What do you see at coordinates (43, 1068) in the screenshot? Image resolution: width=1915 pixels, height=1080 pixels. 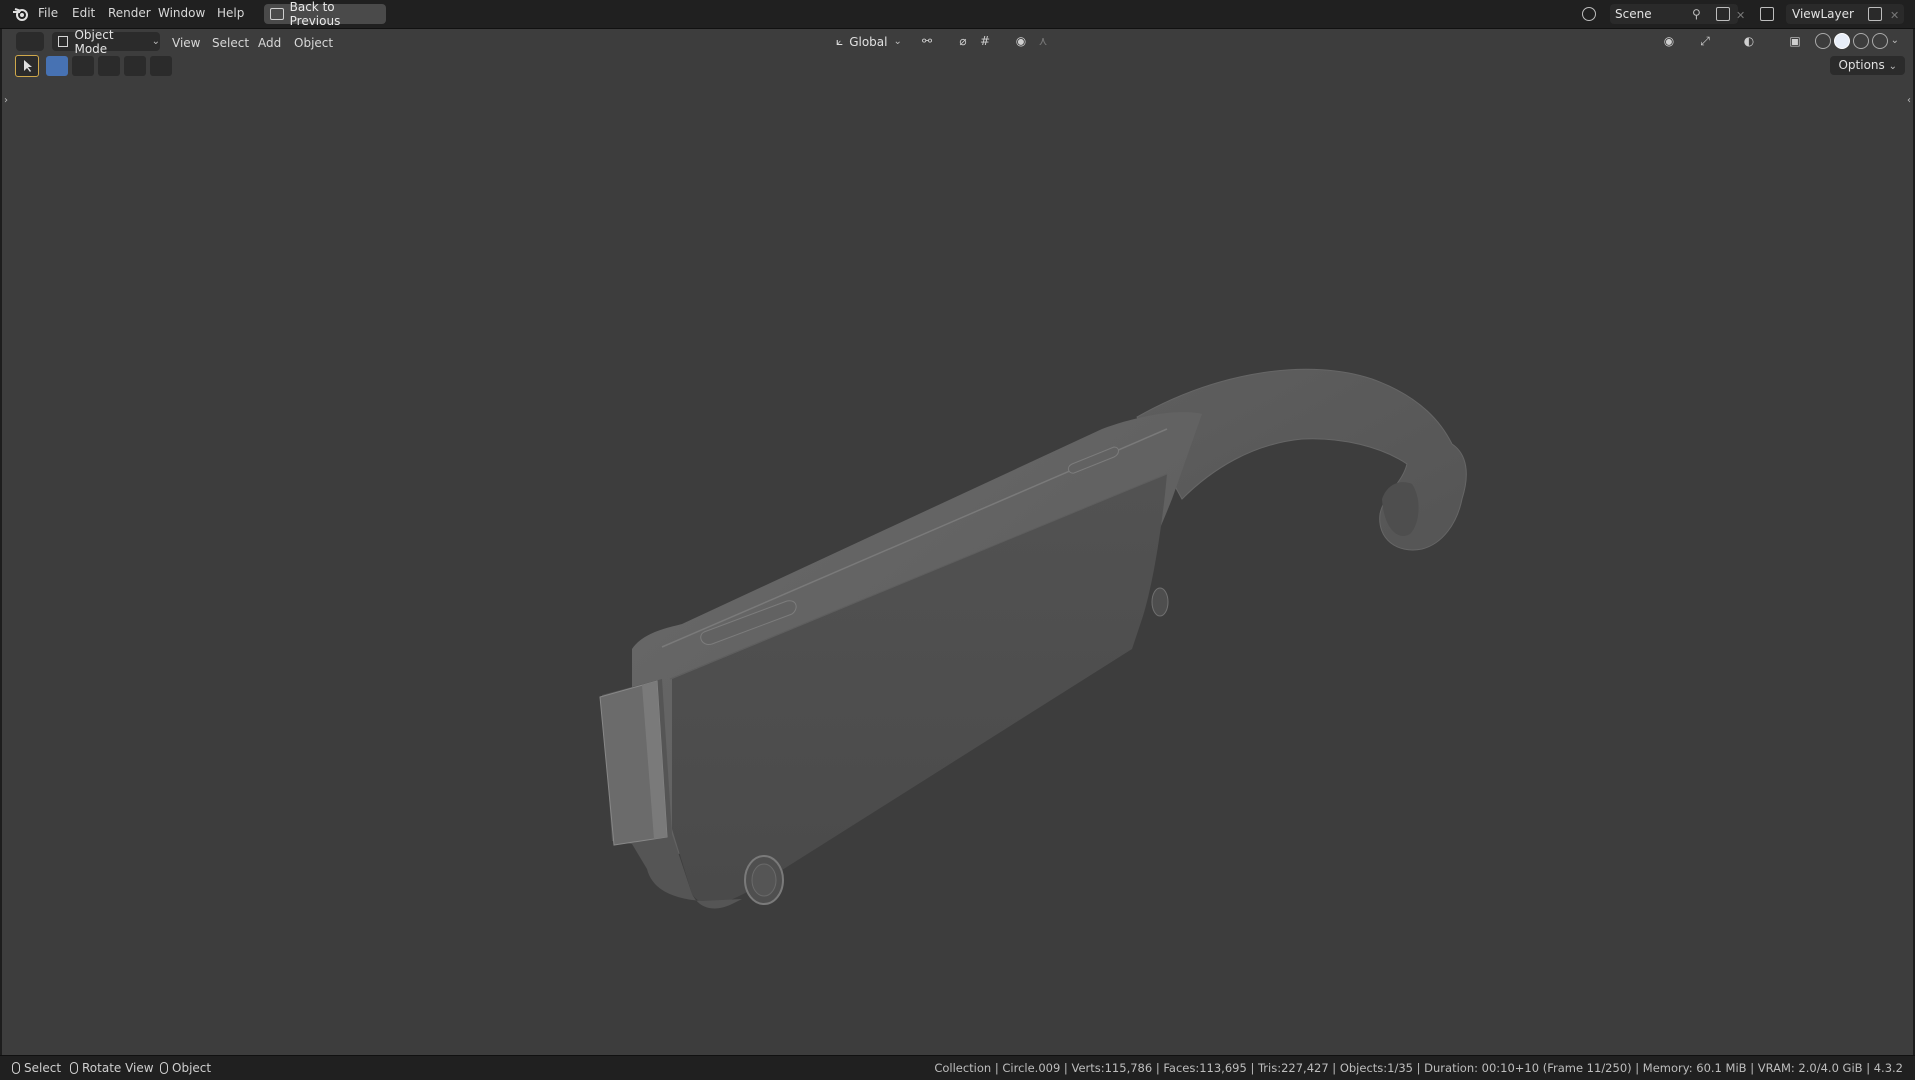 I see `status-hint-select-label: Select` at bounding box center [43, 1068].